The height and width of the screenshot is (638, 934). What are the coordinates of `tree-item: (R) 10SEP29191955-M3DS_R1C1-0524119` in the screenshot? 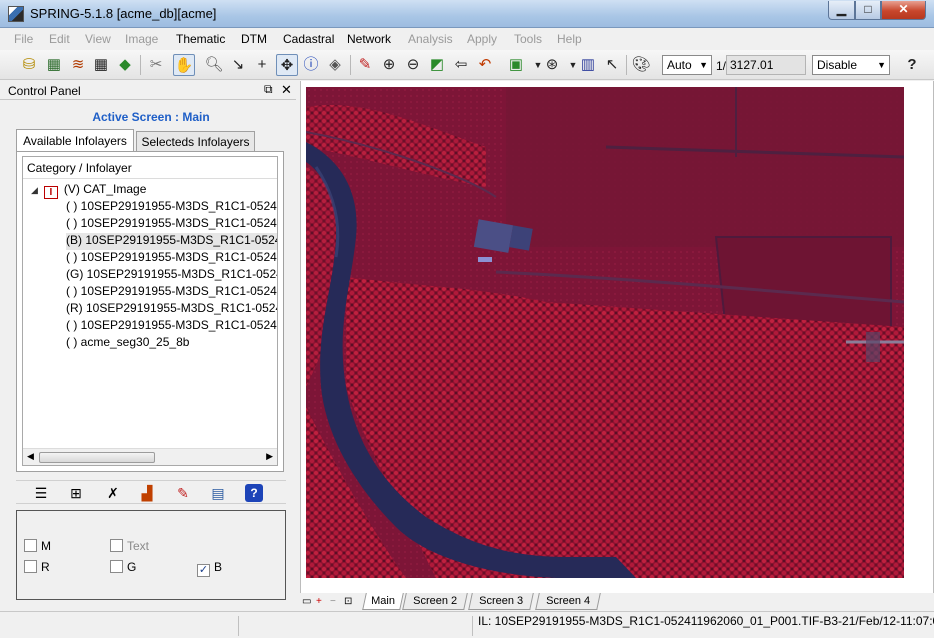 It's located at (171, 309).